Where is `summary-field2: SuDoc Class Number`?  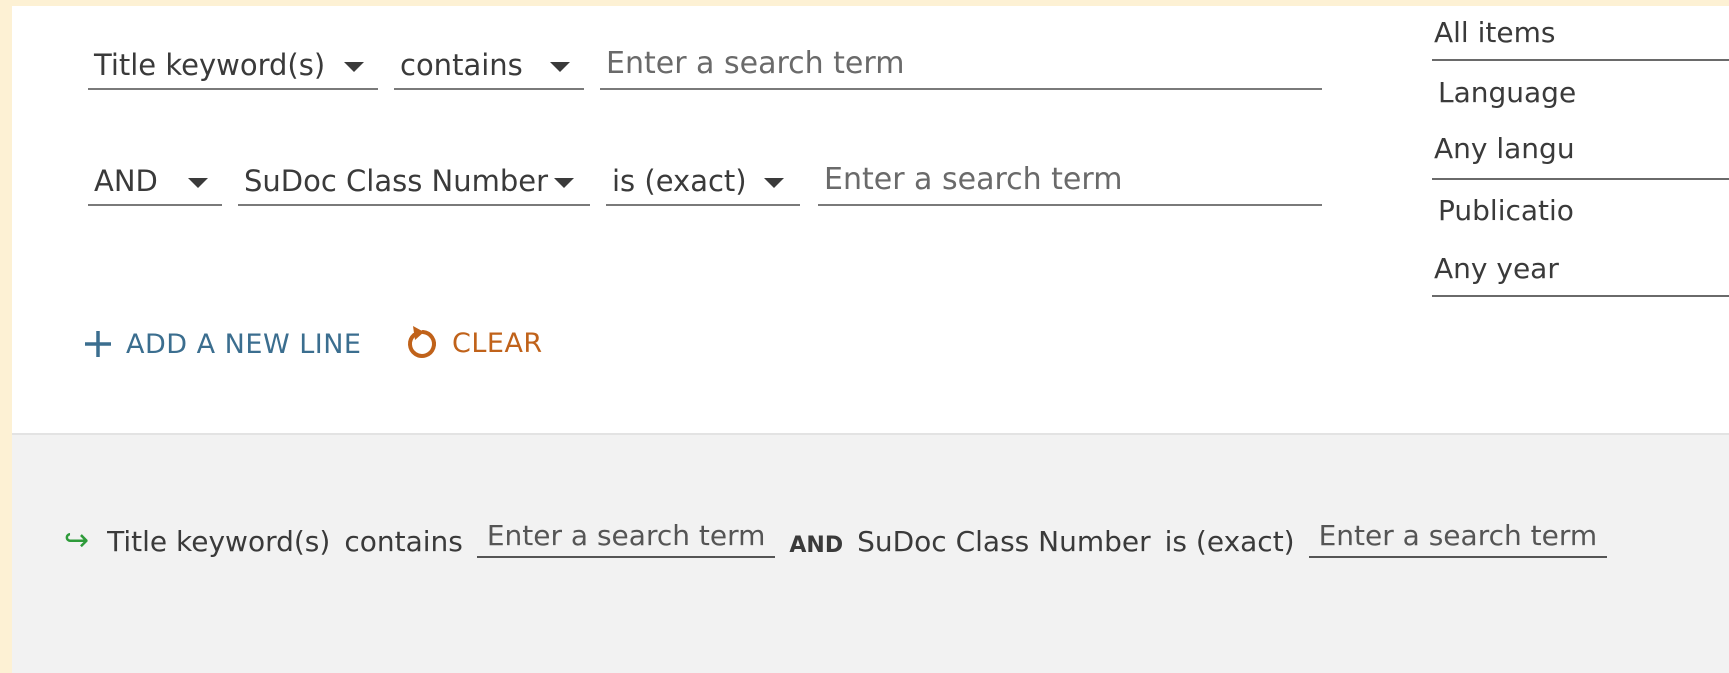
summary-field2: SuDoc Class Number is located at coordinates (1004, 541).